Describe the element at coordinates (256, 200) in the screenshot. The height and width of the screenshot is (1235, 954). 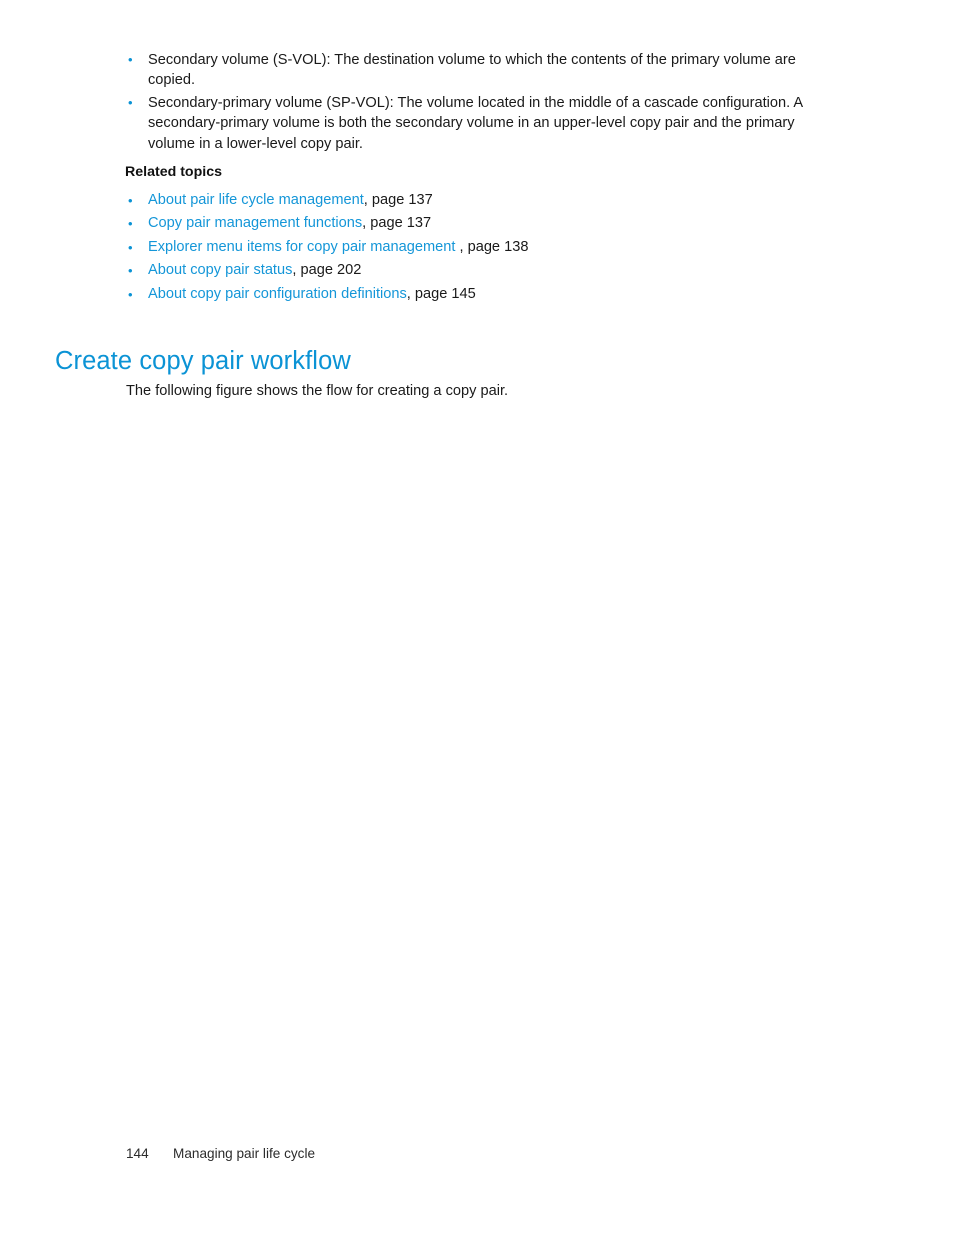
I see `related-topic-link: About pair life cycle management` at that location.